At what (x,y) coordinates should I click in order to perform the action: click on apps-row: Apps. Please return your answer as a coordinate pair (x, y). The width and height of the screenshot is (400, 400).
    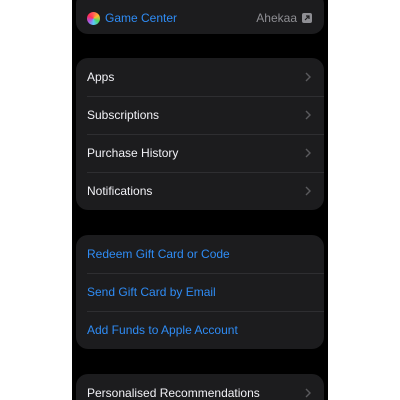
    Looking at the image, I should click on (200, 77).